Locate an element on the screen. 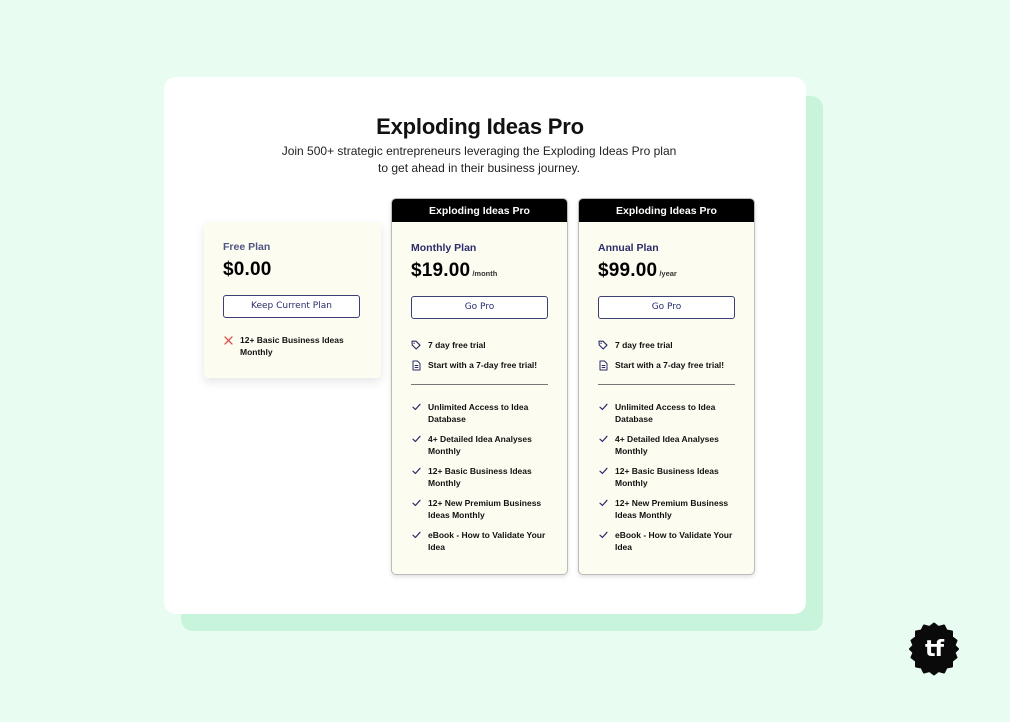  plan-name: Annual Plan is located at coordinates (628, 248).